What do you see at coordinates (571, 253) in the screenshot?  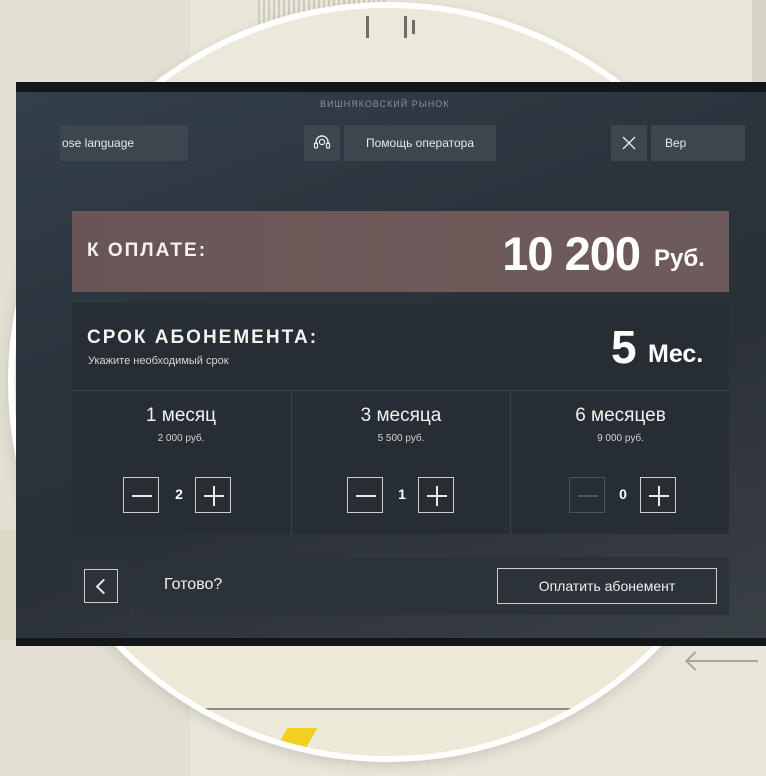 I see `payment-amount: 10 200` at bounding box center [571, 253].